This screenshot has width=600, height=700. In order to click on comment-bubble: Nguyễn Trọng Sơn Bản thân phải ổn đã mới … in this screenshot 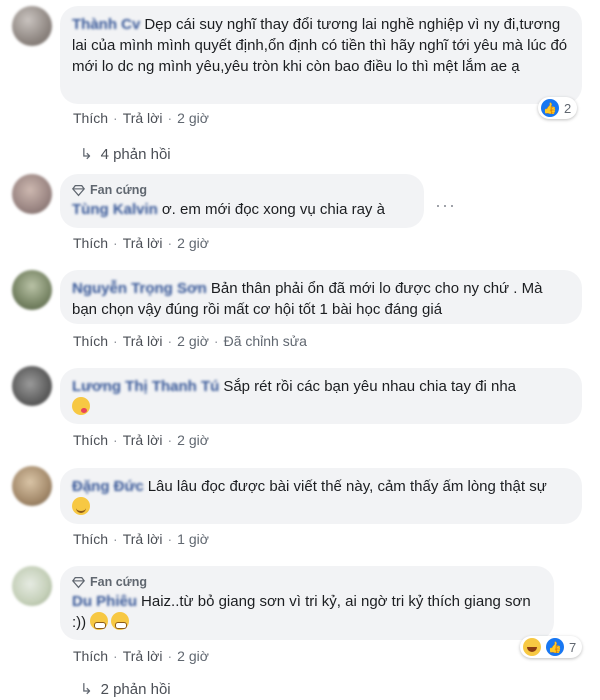, I will do `click(321, 297)`.